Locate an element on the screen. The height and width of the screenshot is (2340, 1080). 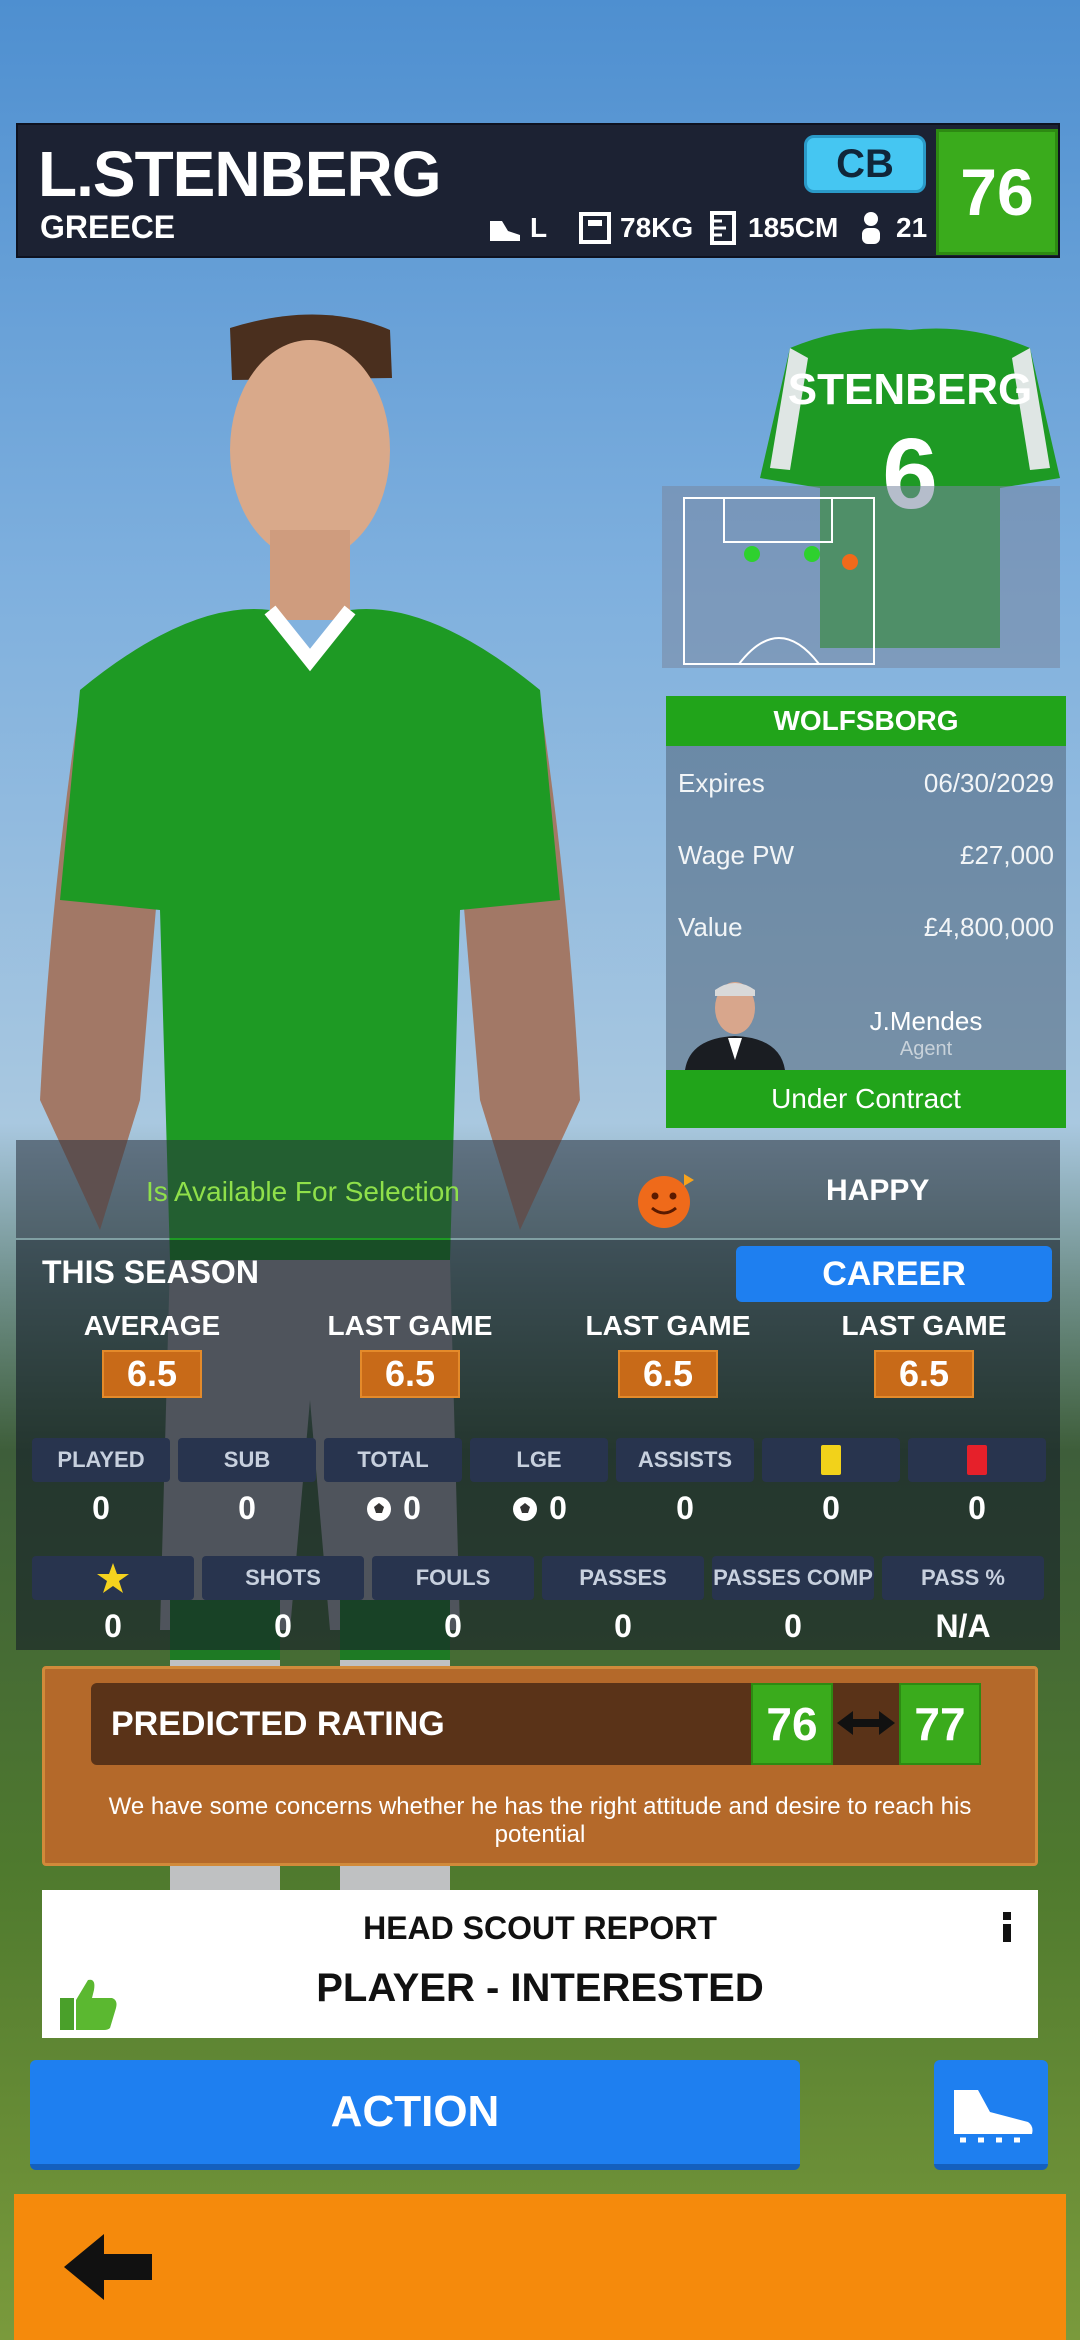
stat-passes: PASSES 0 is located at coordinates (623, 1600).